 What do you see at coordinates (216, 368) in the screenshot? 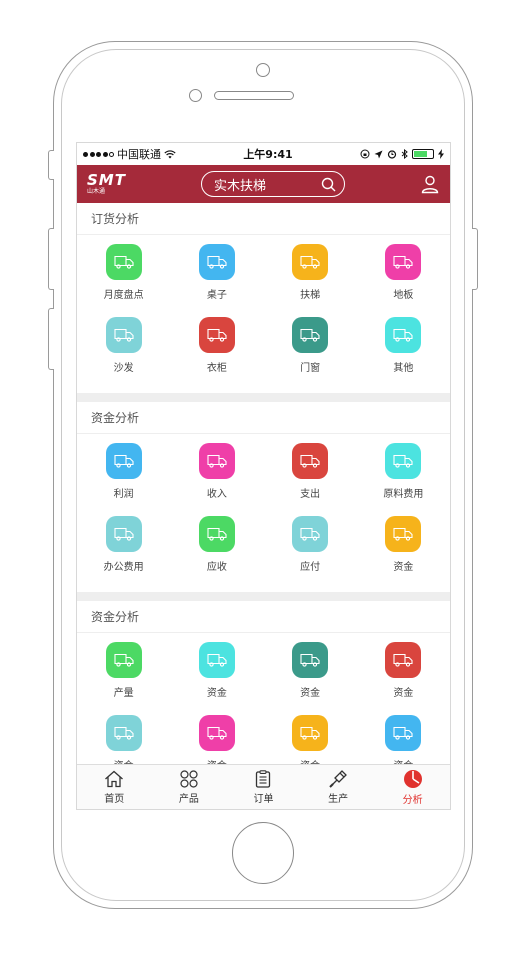
I see `grid-item-label: 衣柜` at bounding box center [216, 368].